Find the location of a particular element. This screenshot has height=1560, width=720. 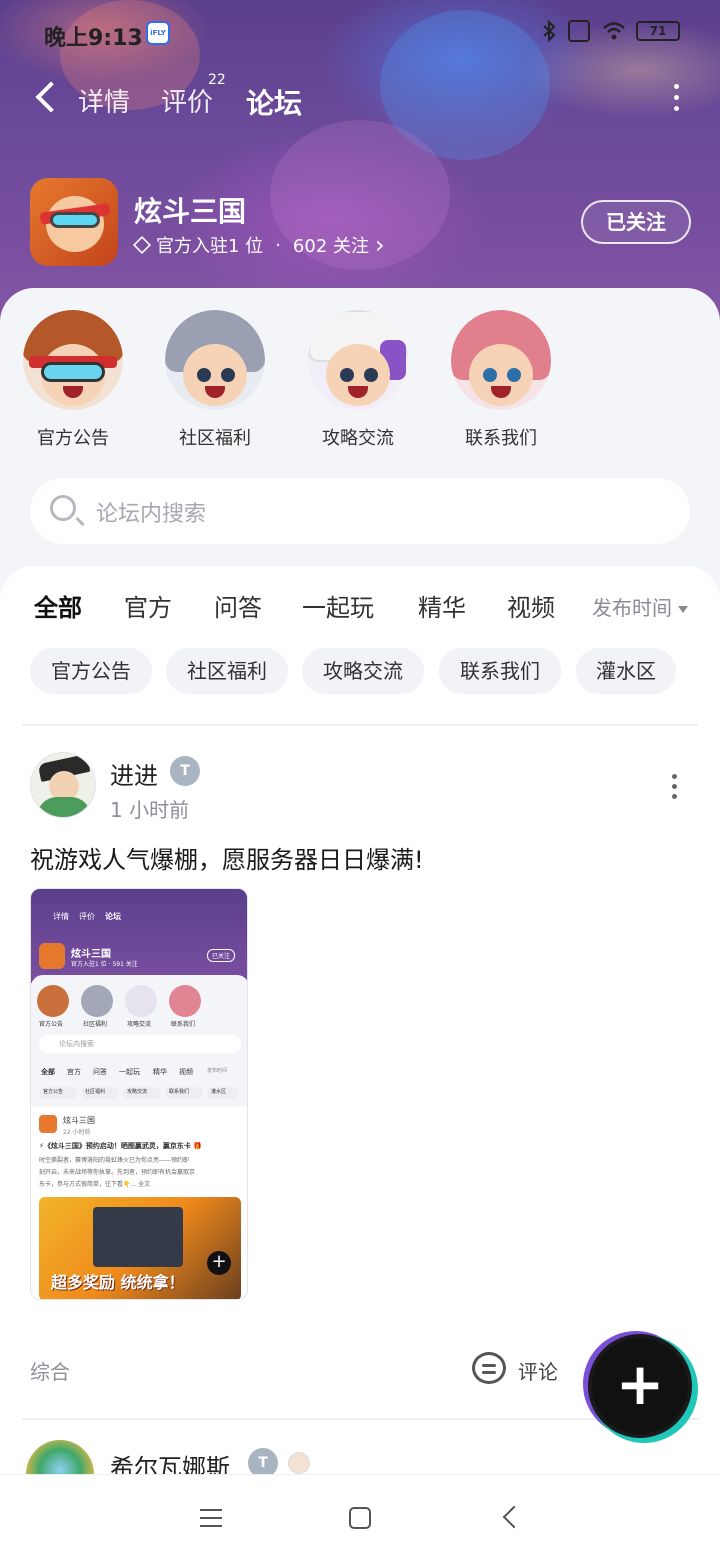

thumb-ftab: 问答 is located at coordinates (100, 1072).